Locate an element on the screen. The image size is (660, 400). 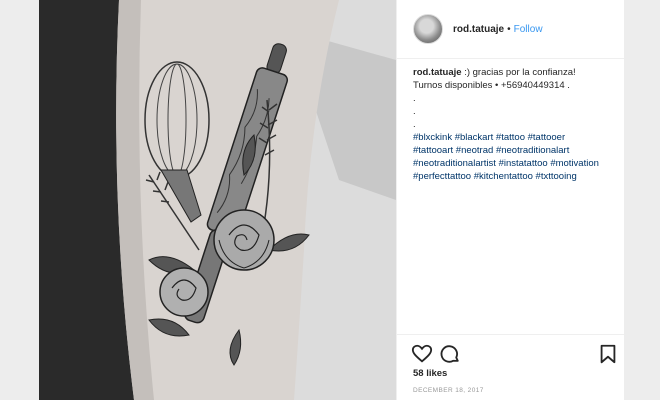
header-username: rod.tatuaje is located at coordinates (478, 29).